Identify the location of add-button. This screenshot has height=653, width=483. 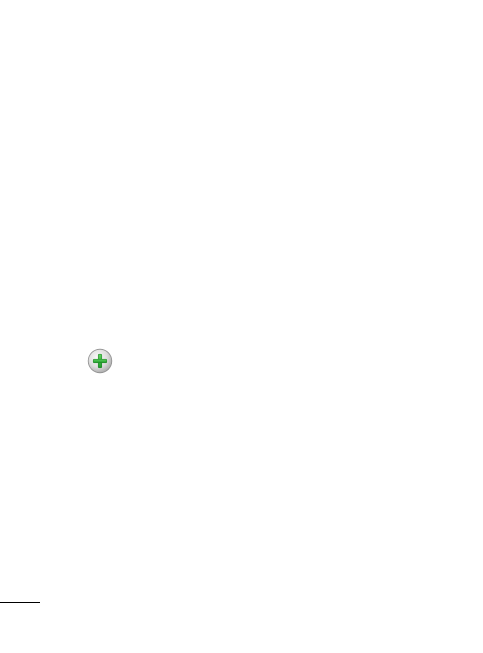
(100, 361).